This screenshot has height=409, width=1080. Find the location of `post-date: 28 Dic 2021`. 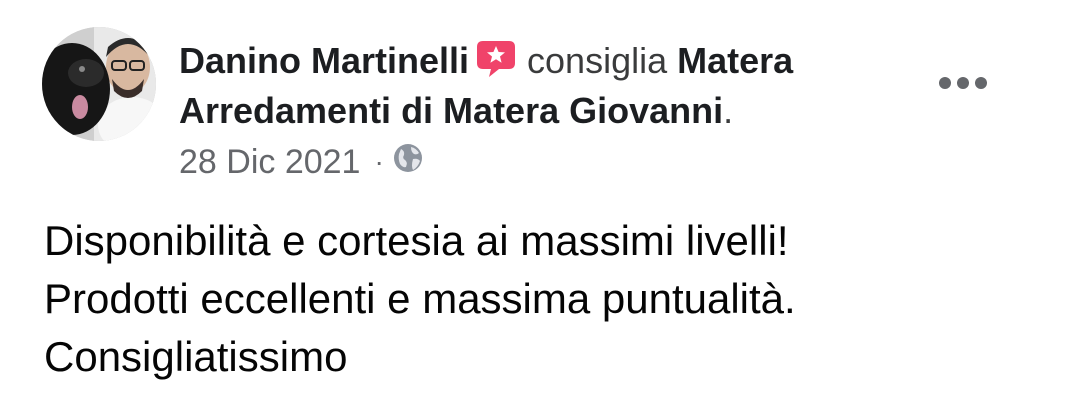

post-date: 28 Dic 2021 is located at coordinates (269, 162).